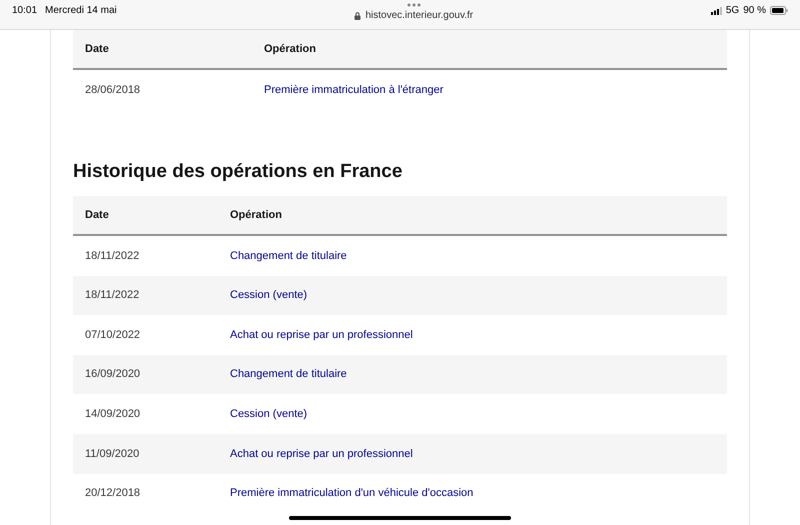 This screenshot has width=800, height=525. I want to click on lock-icon, so click(358, 16).